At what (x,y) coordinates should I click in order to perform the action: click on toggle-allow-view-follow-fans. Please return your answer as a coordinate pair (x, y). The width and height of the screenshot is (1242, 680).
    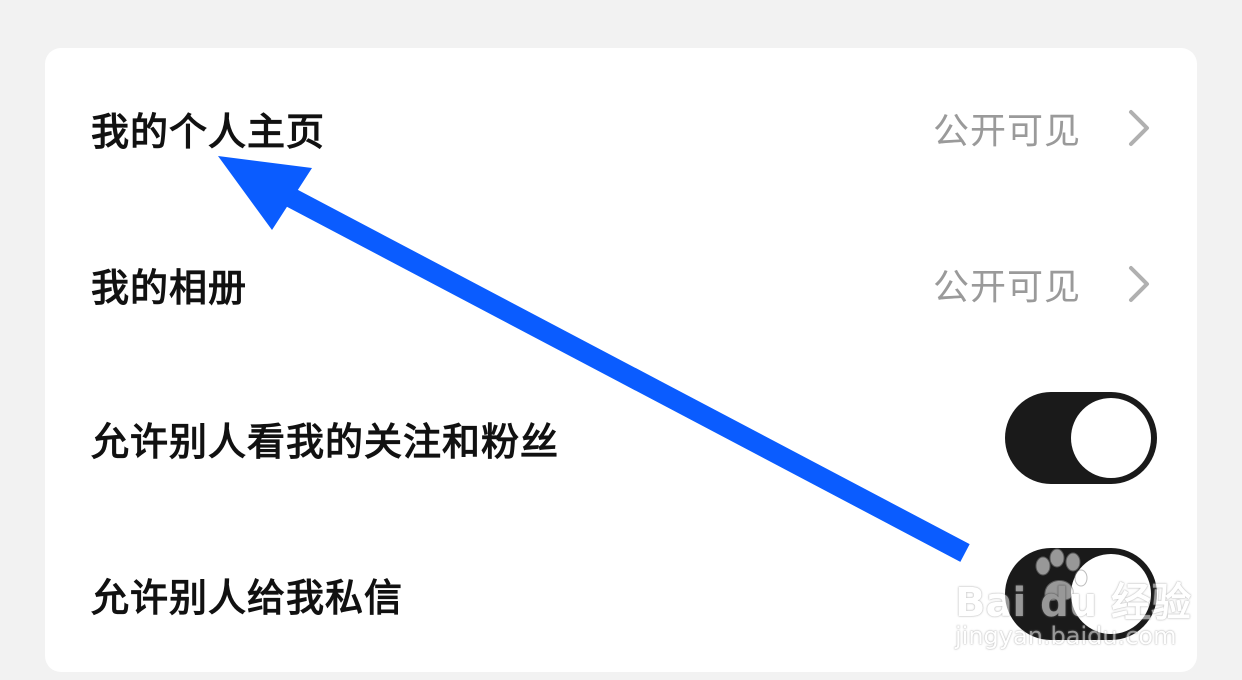
    Looking at the image, I should click on (1081, 438).